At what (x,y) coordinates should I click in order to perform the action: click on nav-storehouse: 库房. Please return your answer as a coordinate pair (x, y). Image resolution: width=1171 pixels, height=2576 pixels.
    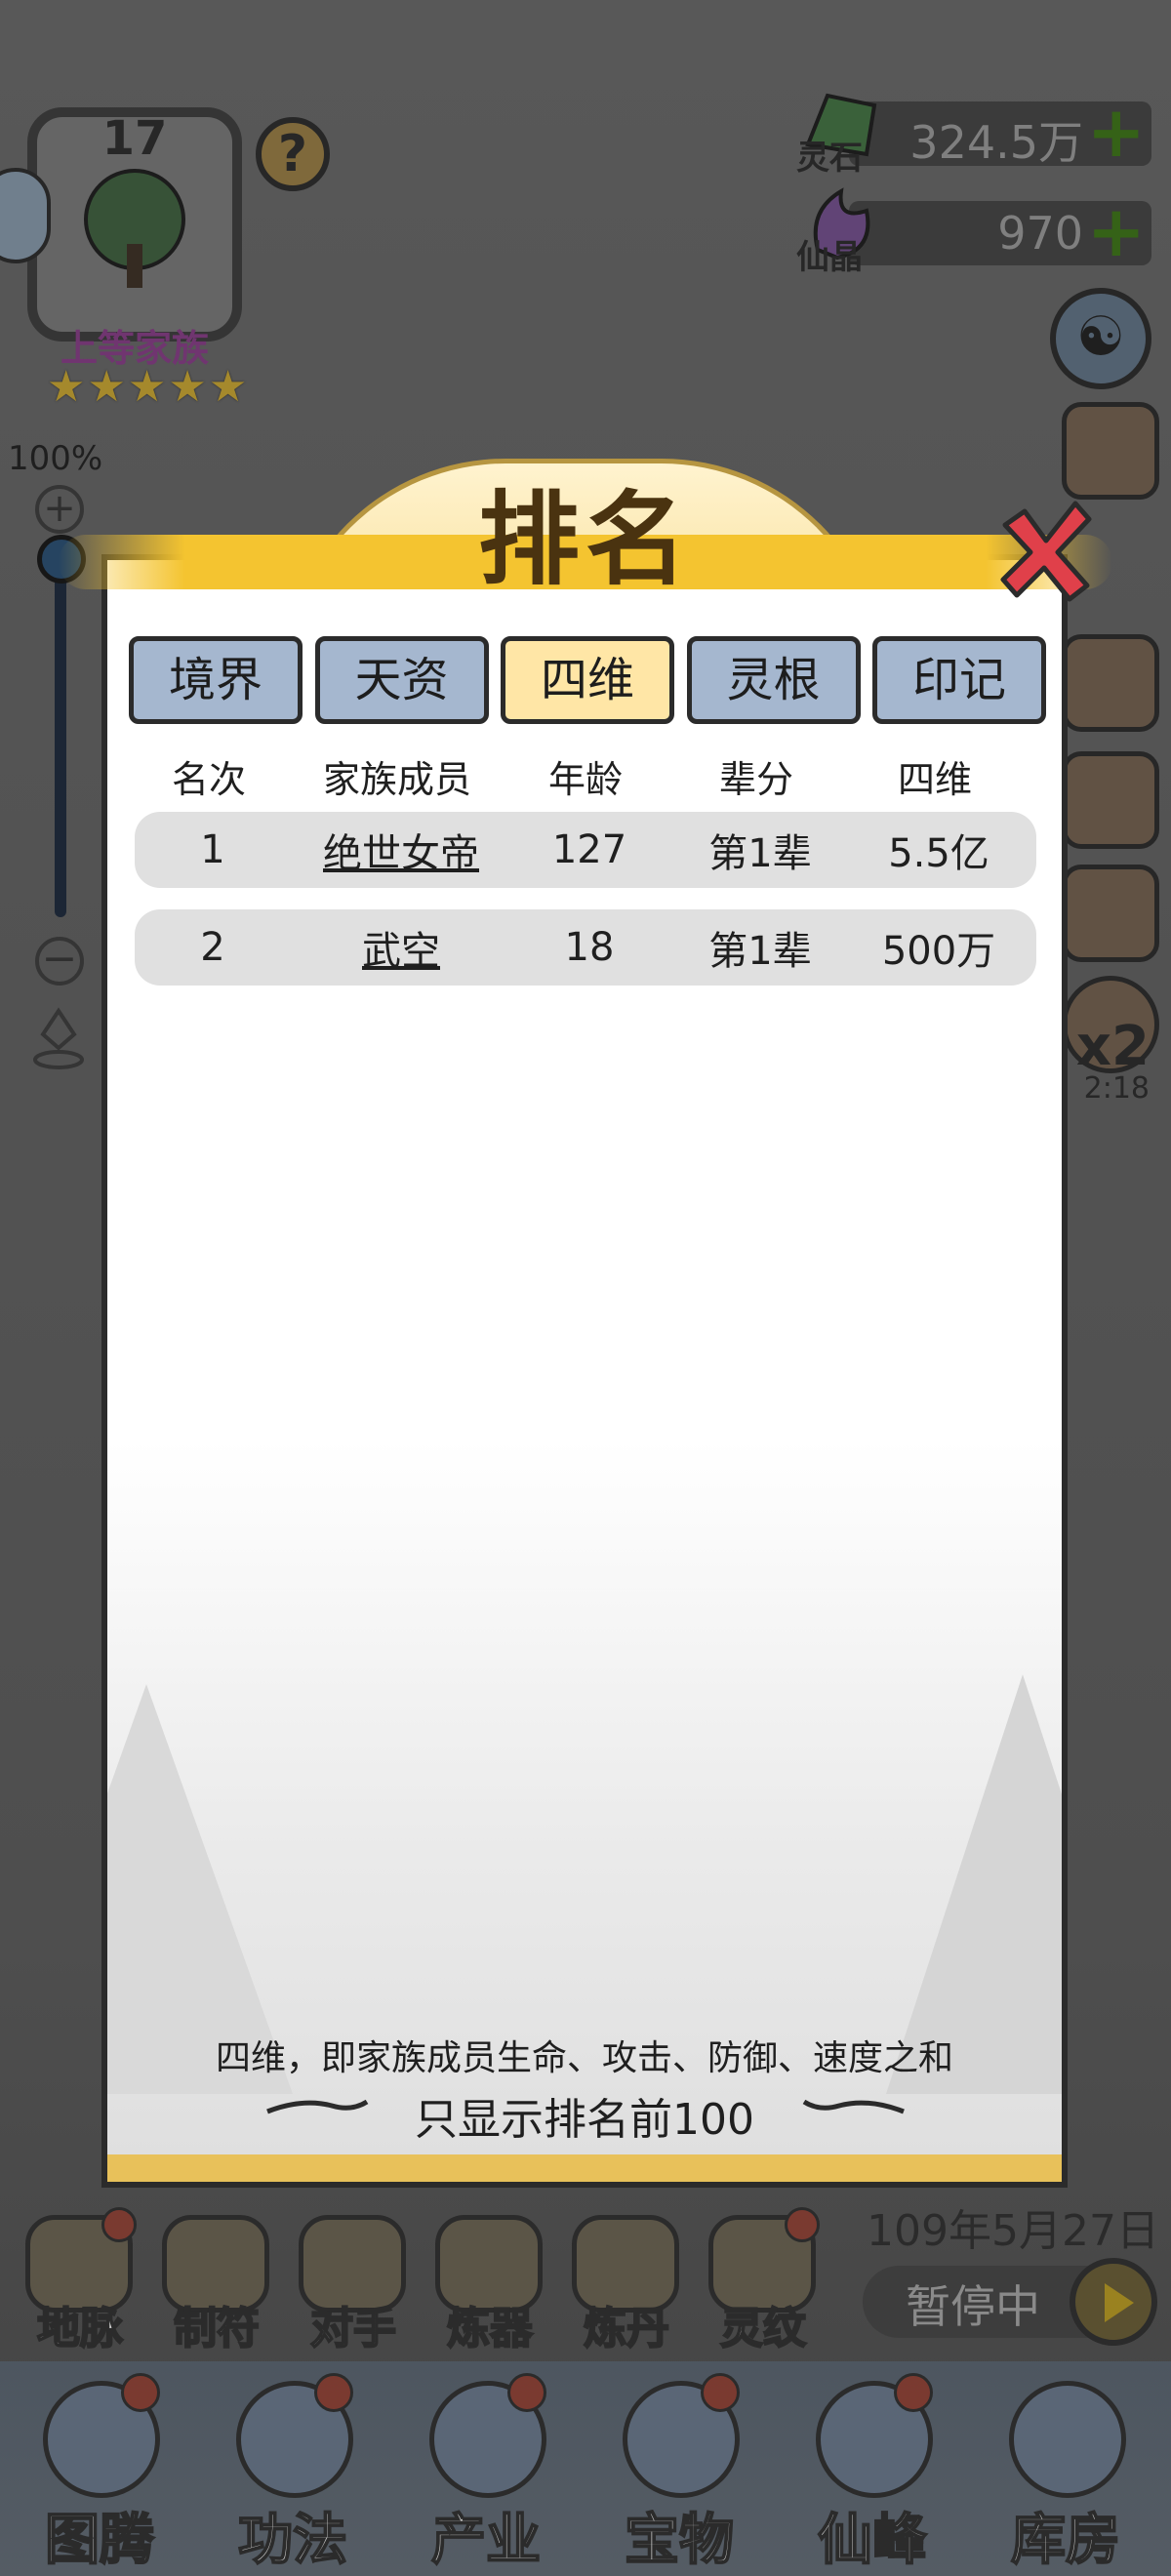
    Looking at the image, I should click on (1065, 2468).